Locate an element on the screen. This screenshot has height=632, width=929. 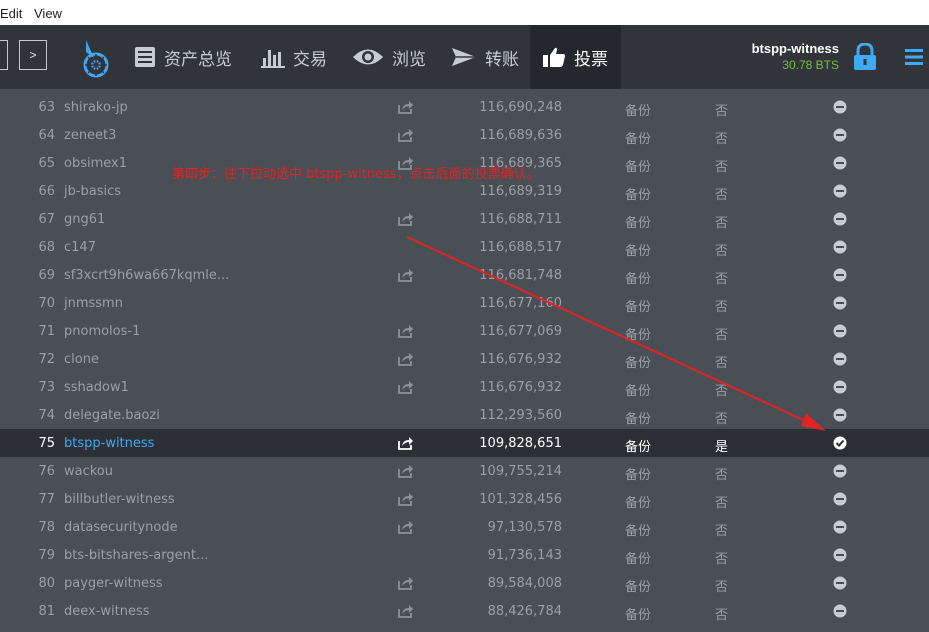
table-row: 78 datasecuritynode 97,130,578 备份否 is located at coordinates (464, 527).